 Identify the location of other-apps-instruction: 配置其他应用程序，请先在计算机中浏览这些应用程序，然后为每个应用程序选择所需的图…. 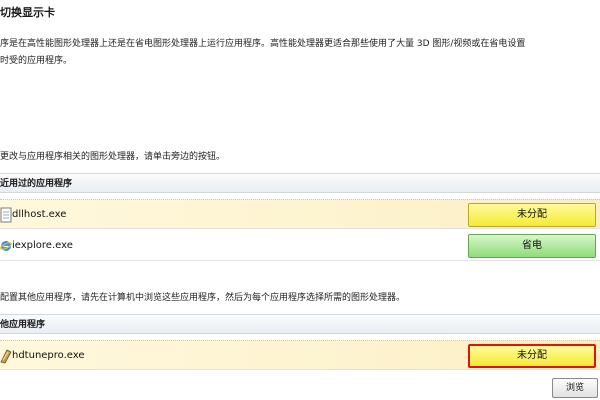
(203, 298).